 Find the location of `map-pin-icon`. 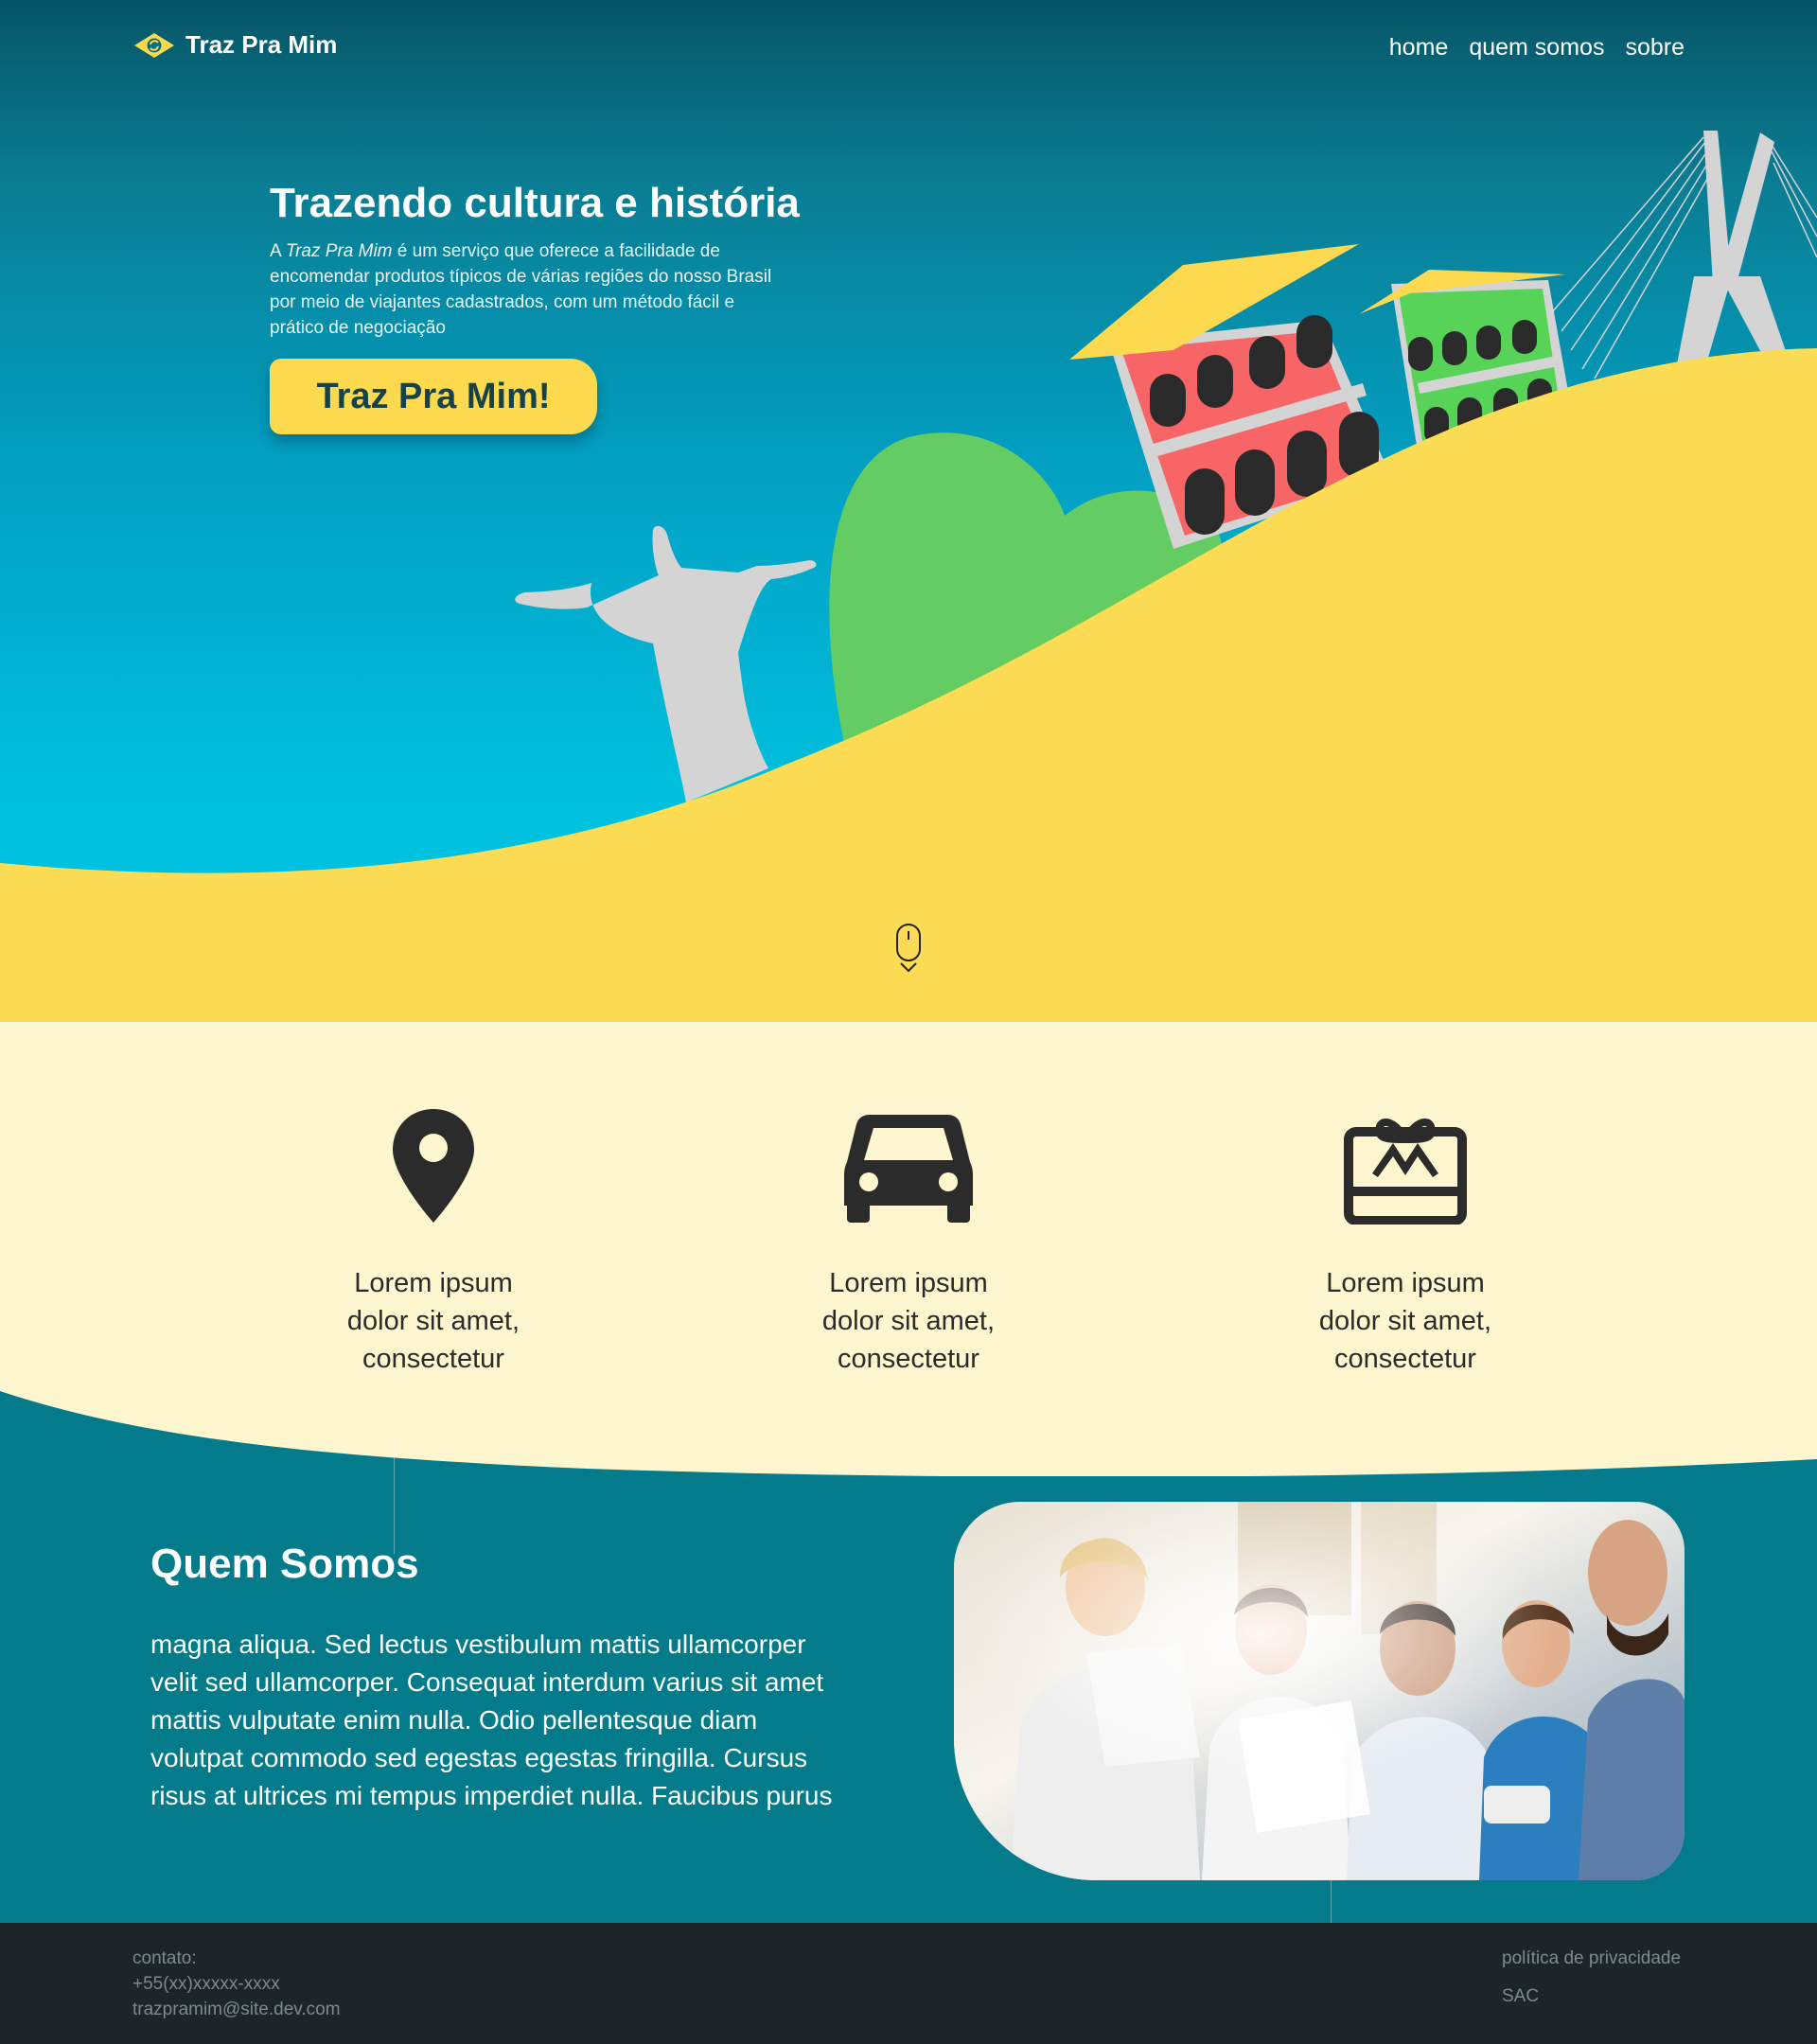

map-pin-icon is located at coordinates (433, 1166).